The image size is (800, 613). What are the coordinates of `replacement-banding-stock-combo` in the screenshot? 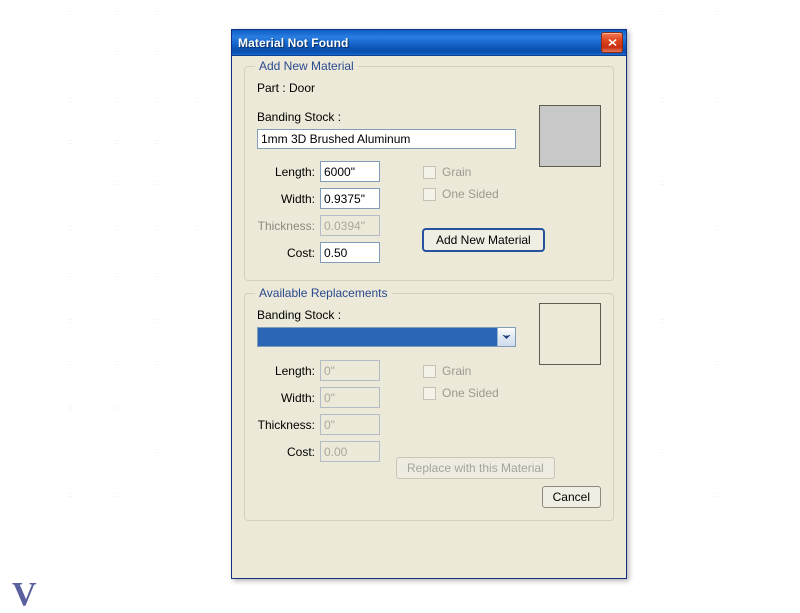 It's located at (386, 337).